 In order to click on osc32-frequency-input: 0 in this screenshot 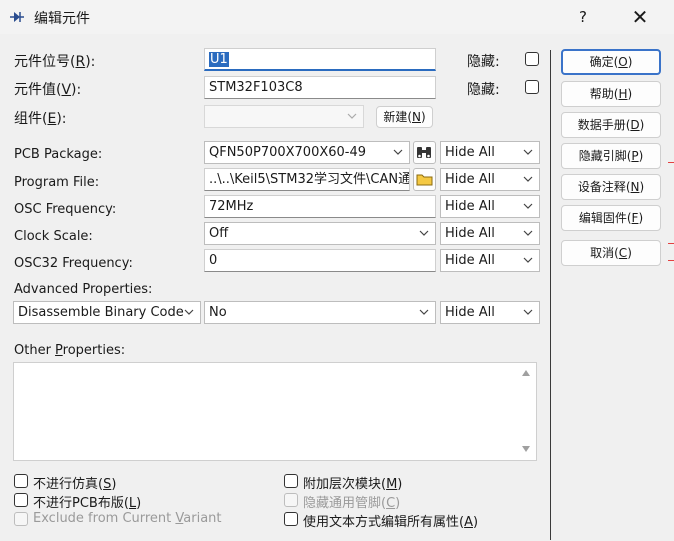, I will do `click(320, 260)`.